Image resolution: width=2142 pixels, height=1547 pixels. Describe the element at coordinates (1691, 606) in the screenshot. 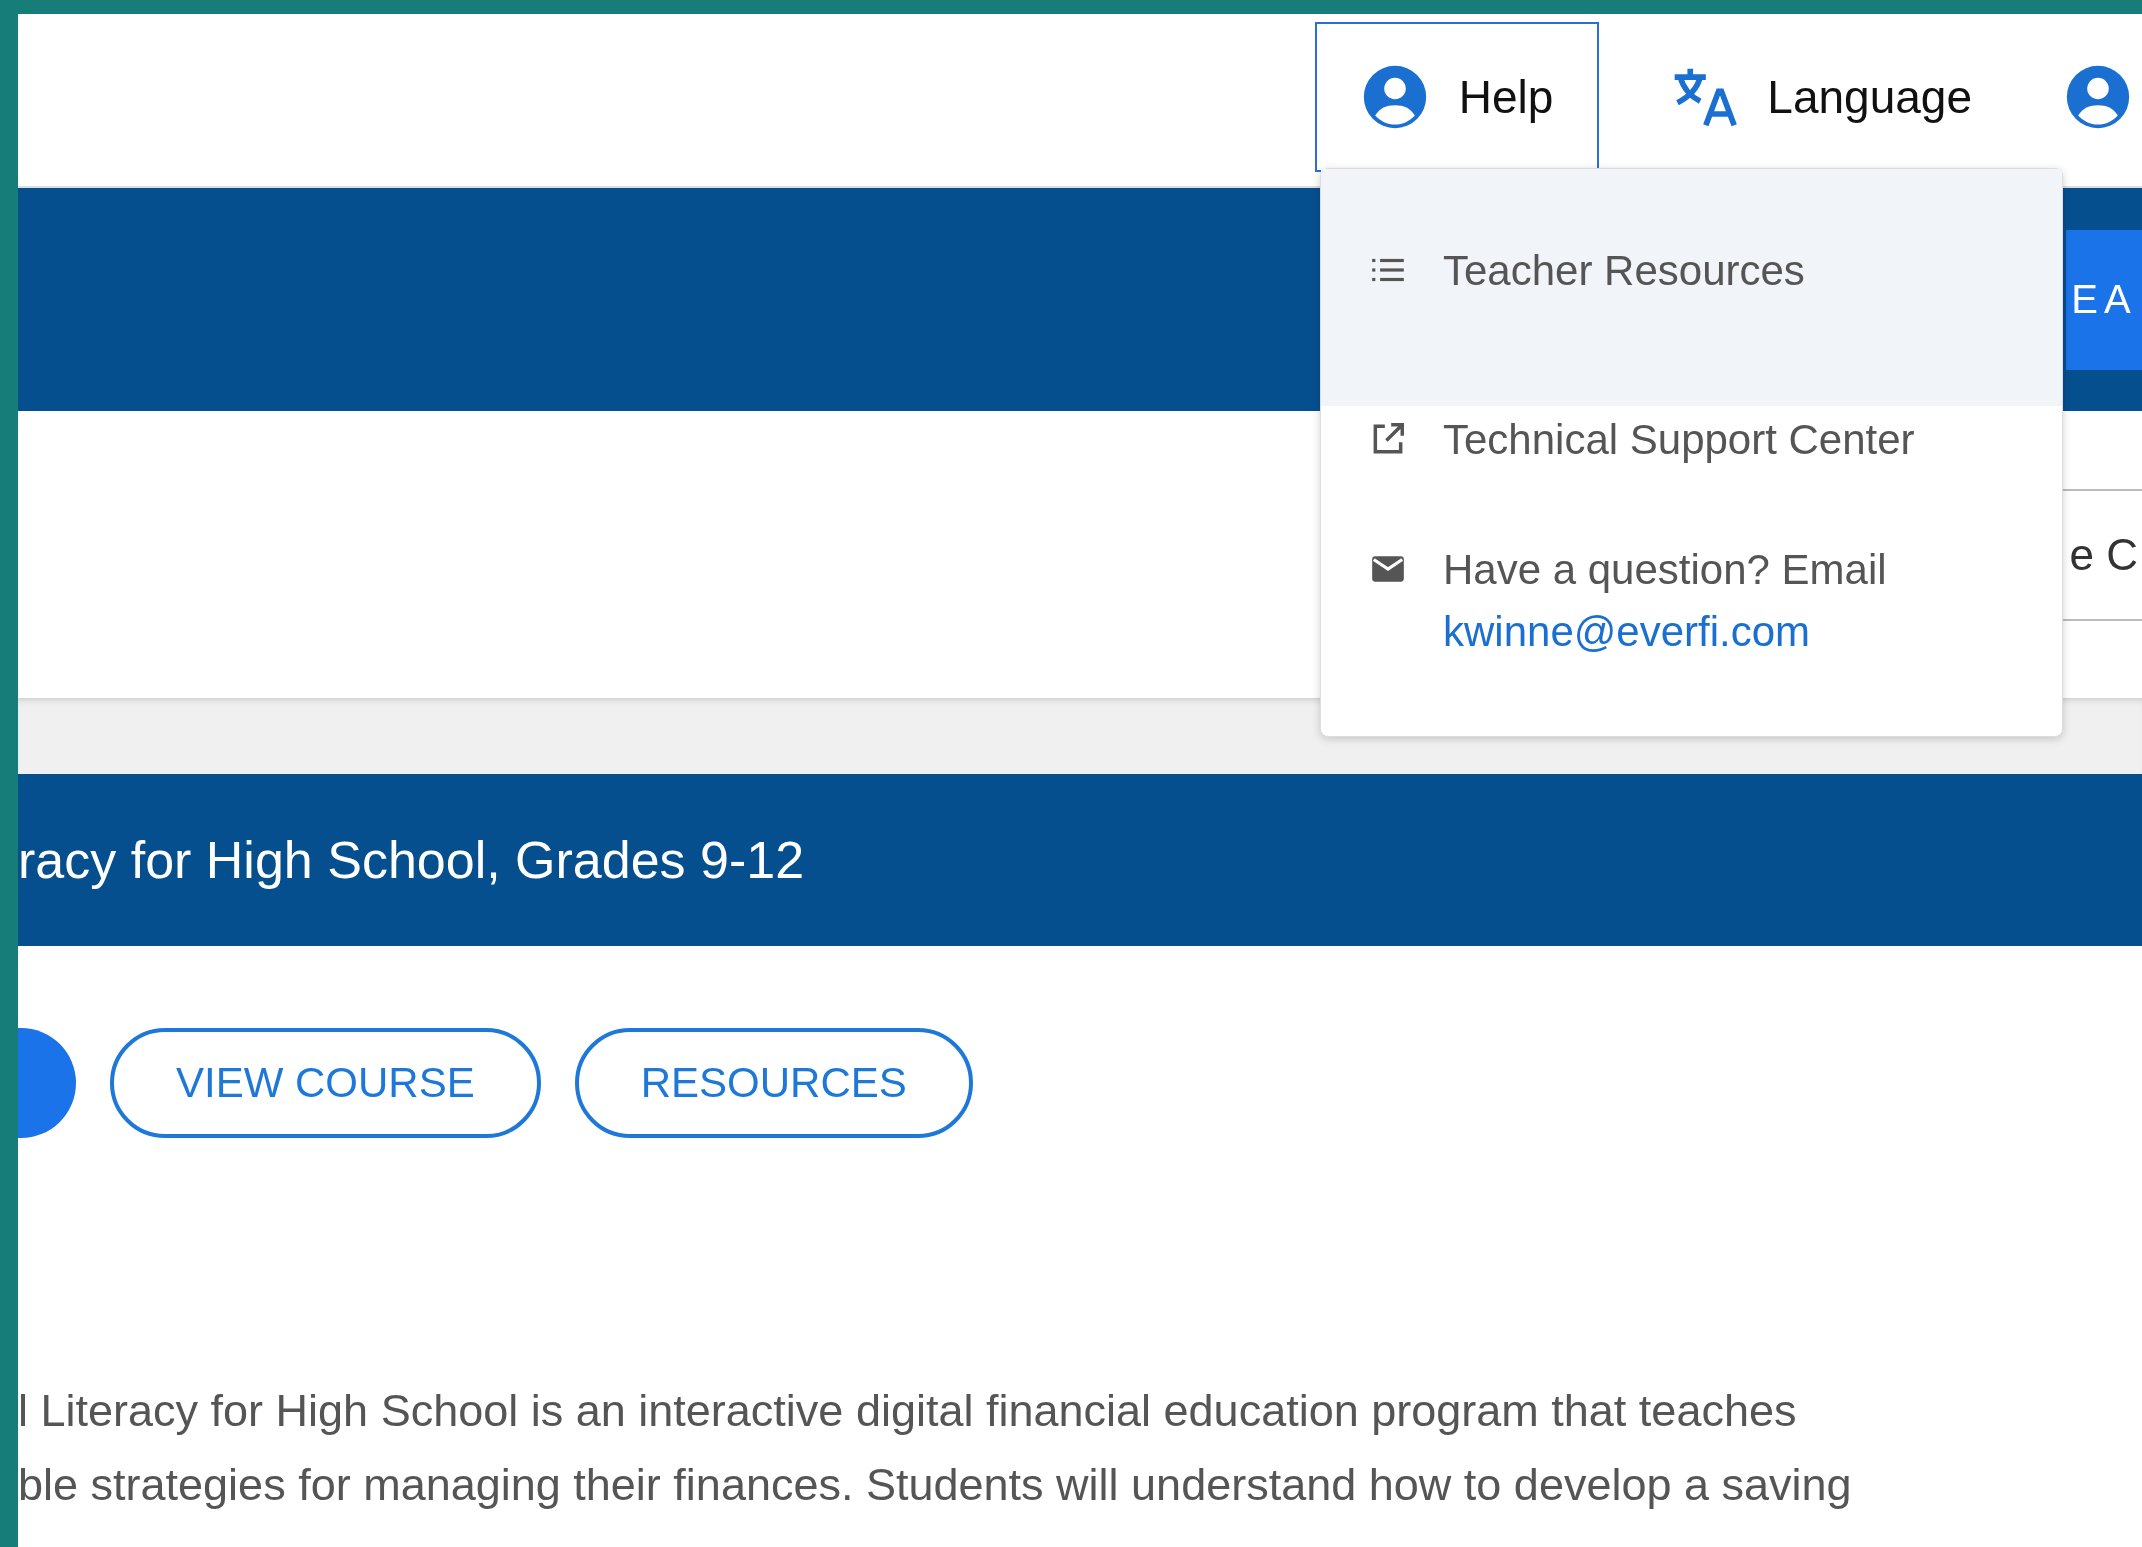

I see `menu-item: Have a question? Email kwinne@everfi.com` at that location.